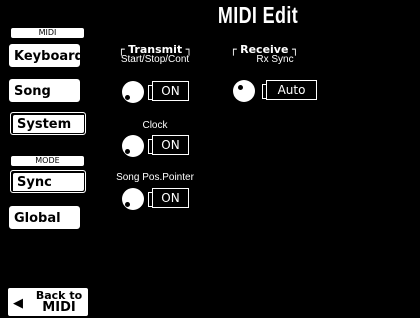 The width and height of the screenshot is (420, 318). I want to click on back-to-midi-button: ◀ Back to MIDI, so click(48, 302).